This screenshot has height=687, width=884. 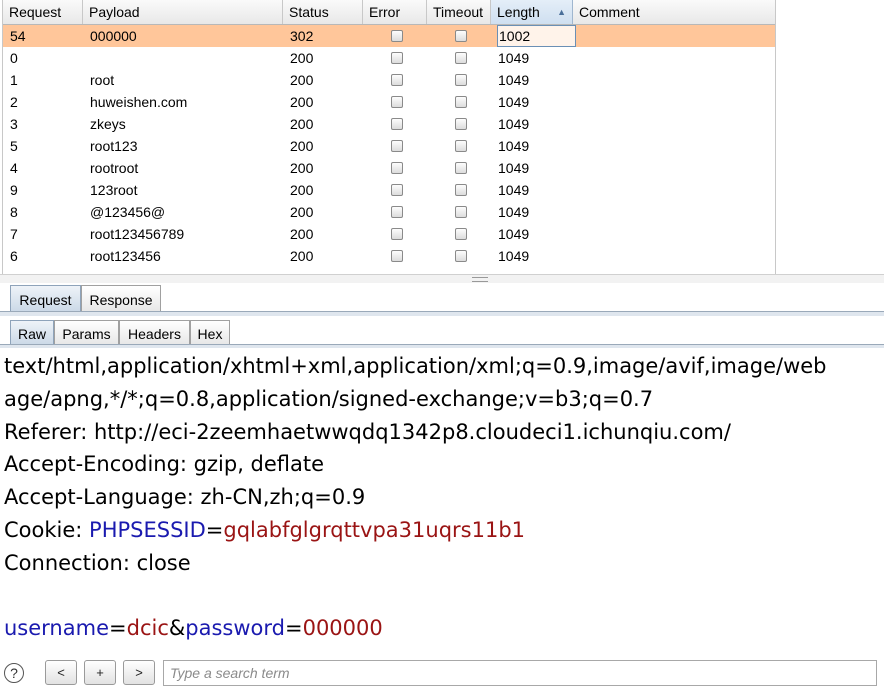 I want to click on accept-language-header: Accept-Language: zh-CN,zh;q=0.9, so click(x=185, y=497).